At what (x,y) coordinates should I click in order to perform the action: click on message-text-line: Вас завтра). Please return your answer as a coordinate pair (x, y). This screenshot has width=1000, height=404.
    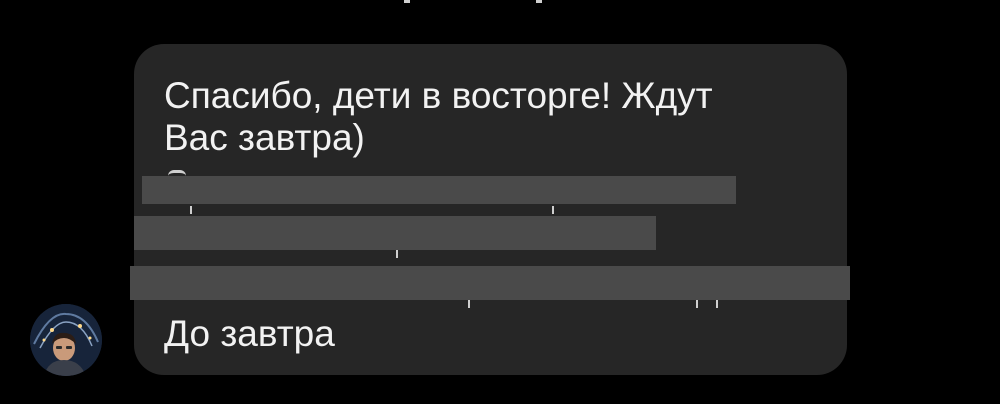
    Looking at the image, I should click on (264, 137).